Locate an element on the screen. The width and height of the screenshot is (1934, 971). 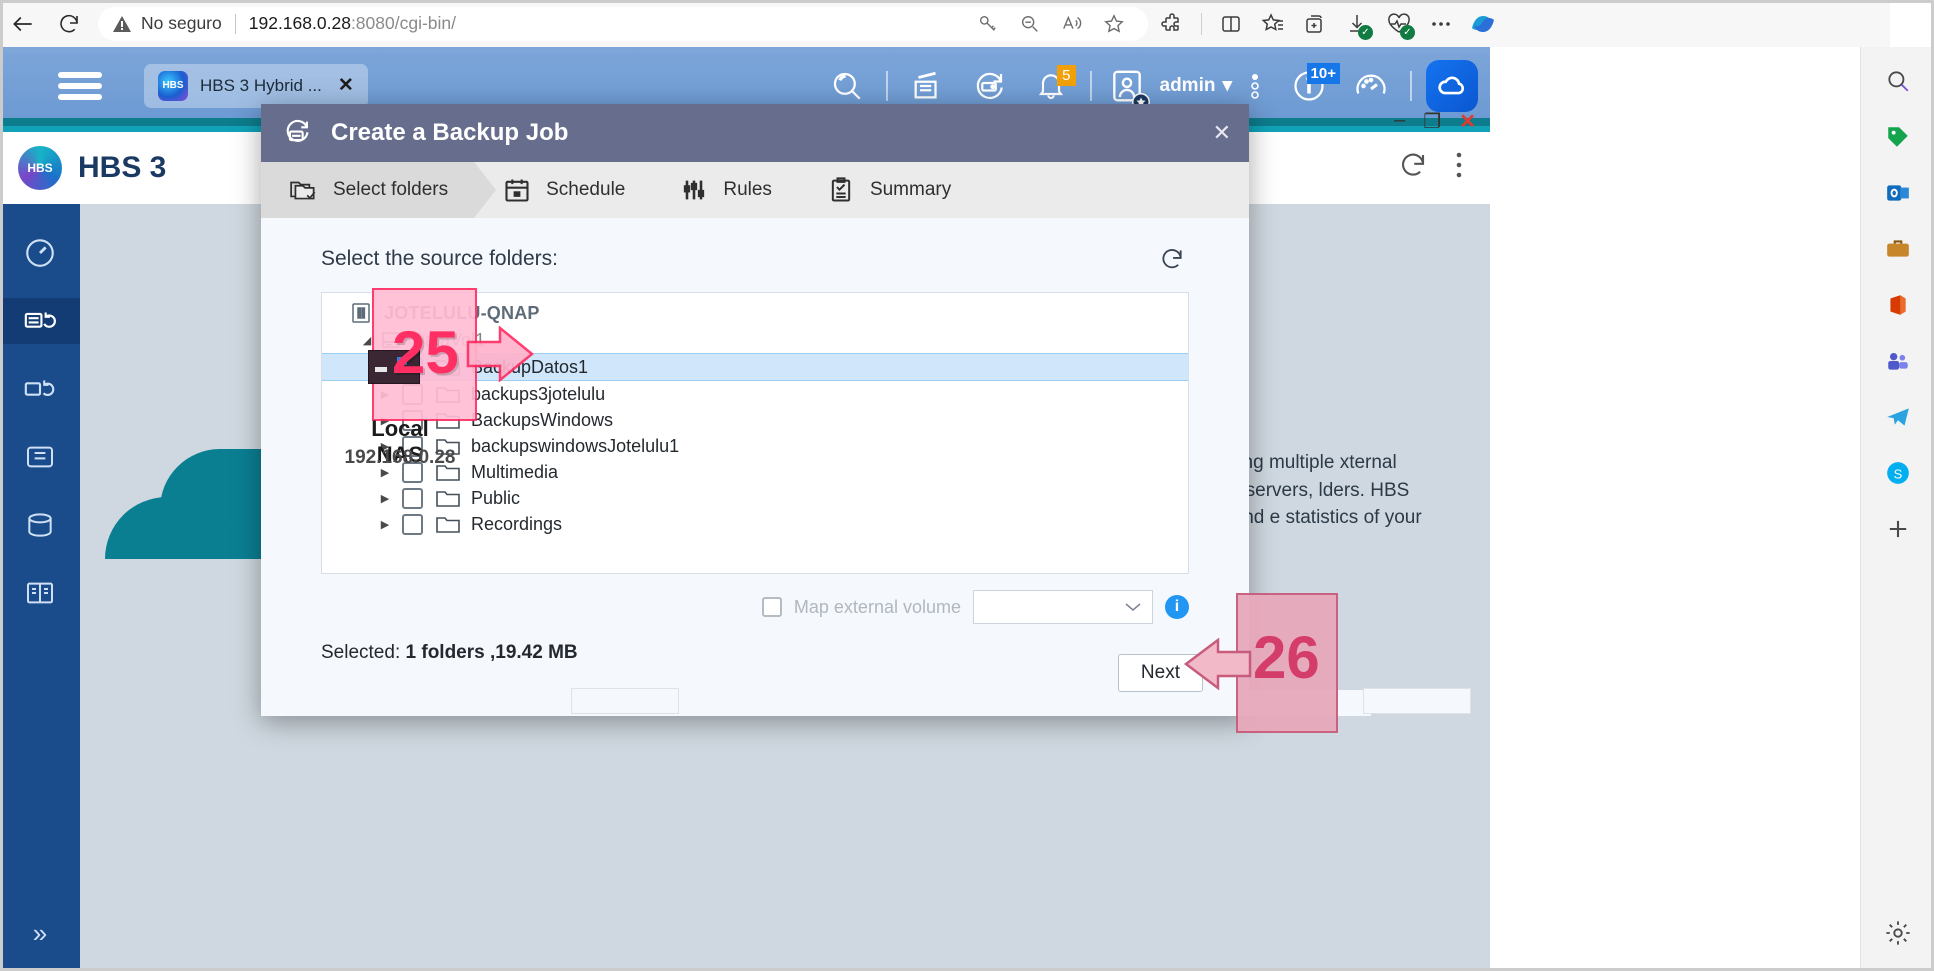
tab-summary: Summary is located at coordinates (887, 190).